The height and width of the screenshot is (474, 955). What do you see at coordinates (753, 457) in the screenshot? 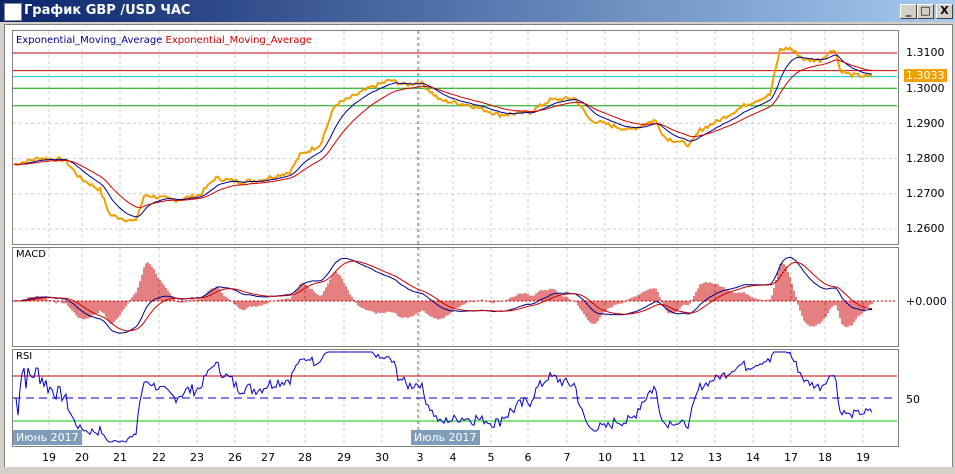
I see `date-tick: 14` at bounding box center [753, 457].